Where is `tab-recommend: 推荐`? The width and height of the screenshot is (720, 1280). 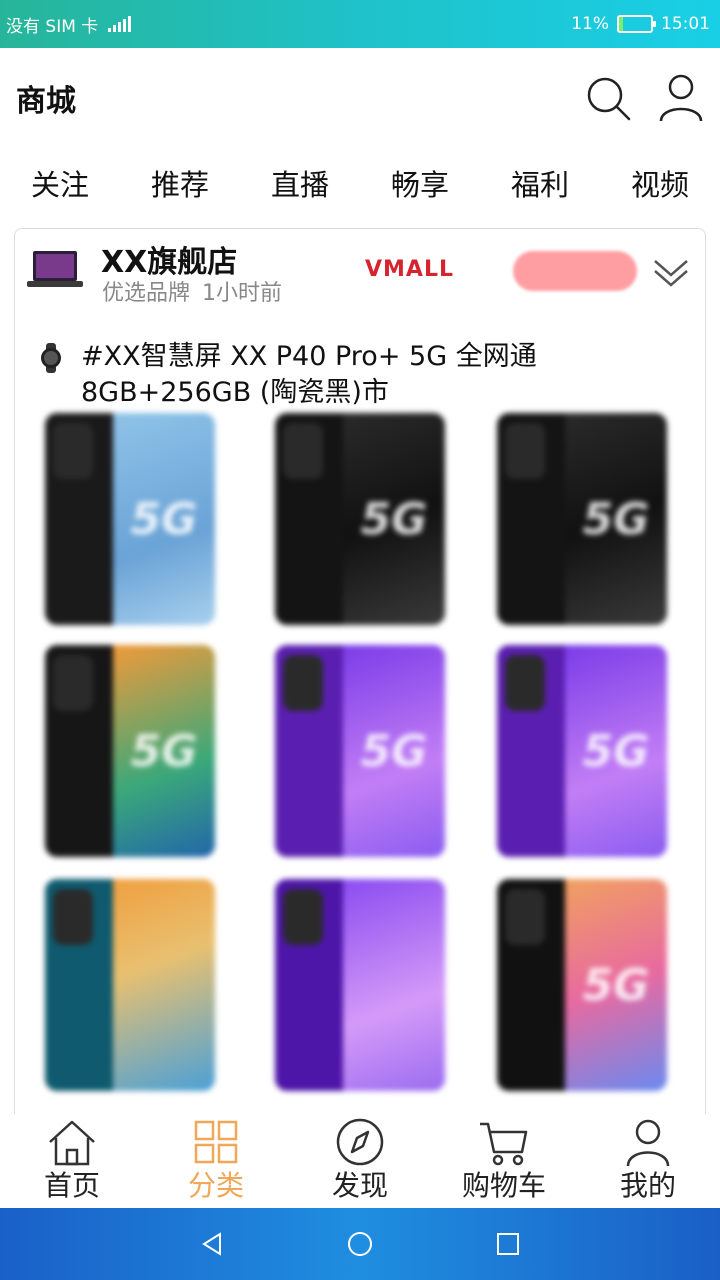 tab-recommend: 推荐 is located at coordinates (180, 183).